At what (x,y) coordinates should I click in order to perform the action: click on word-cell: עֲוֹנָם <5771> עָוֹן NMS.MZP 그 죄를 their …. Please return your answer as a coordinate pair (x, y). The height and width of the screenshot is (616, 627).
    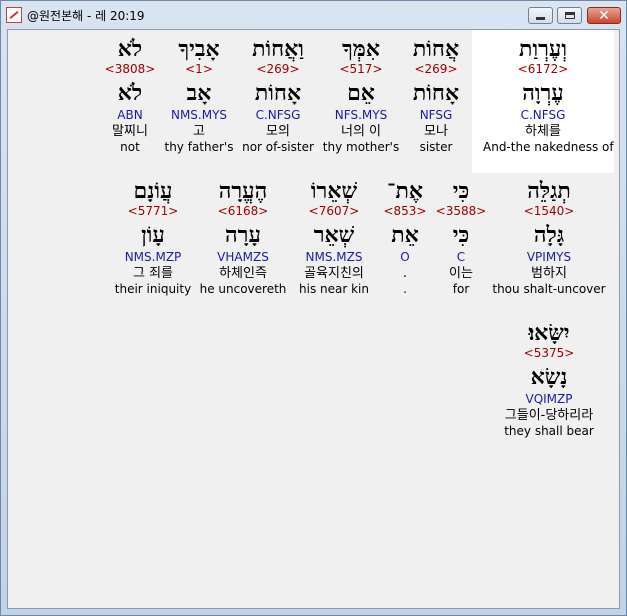
    Looking at the image, I should click on (153, 237).